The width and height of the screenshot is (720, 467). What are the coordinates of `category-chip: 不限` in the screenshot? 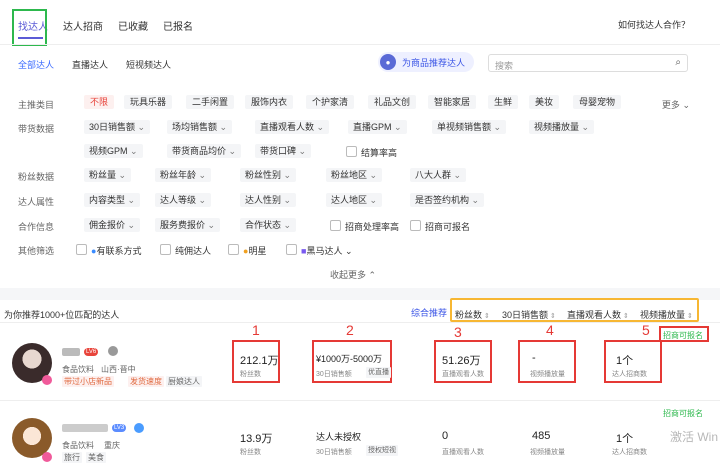 It's located at (99, 102).